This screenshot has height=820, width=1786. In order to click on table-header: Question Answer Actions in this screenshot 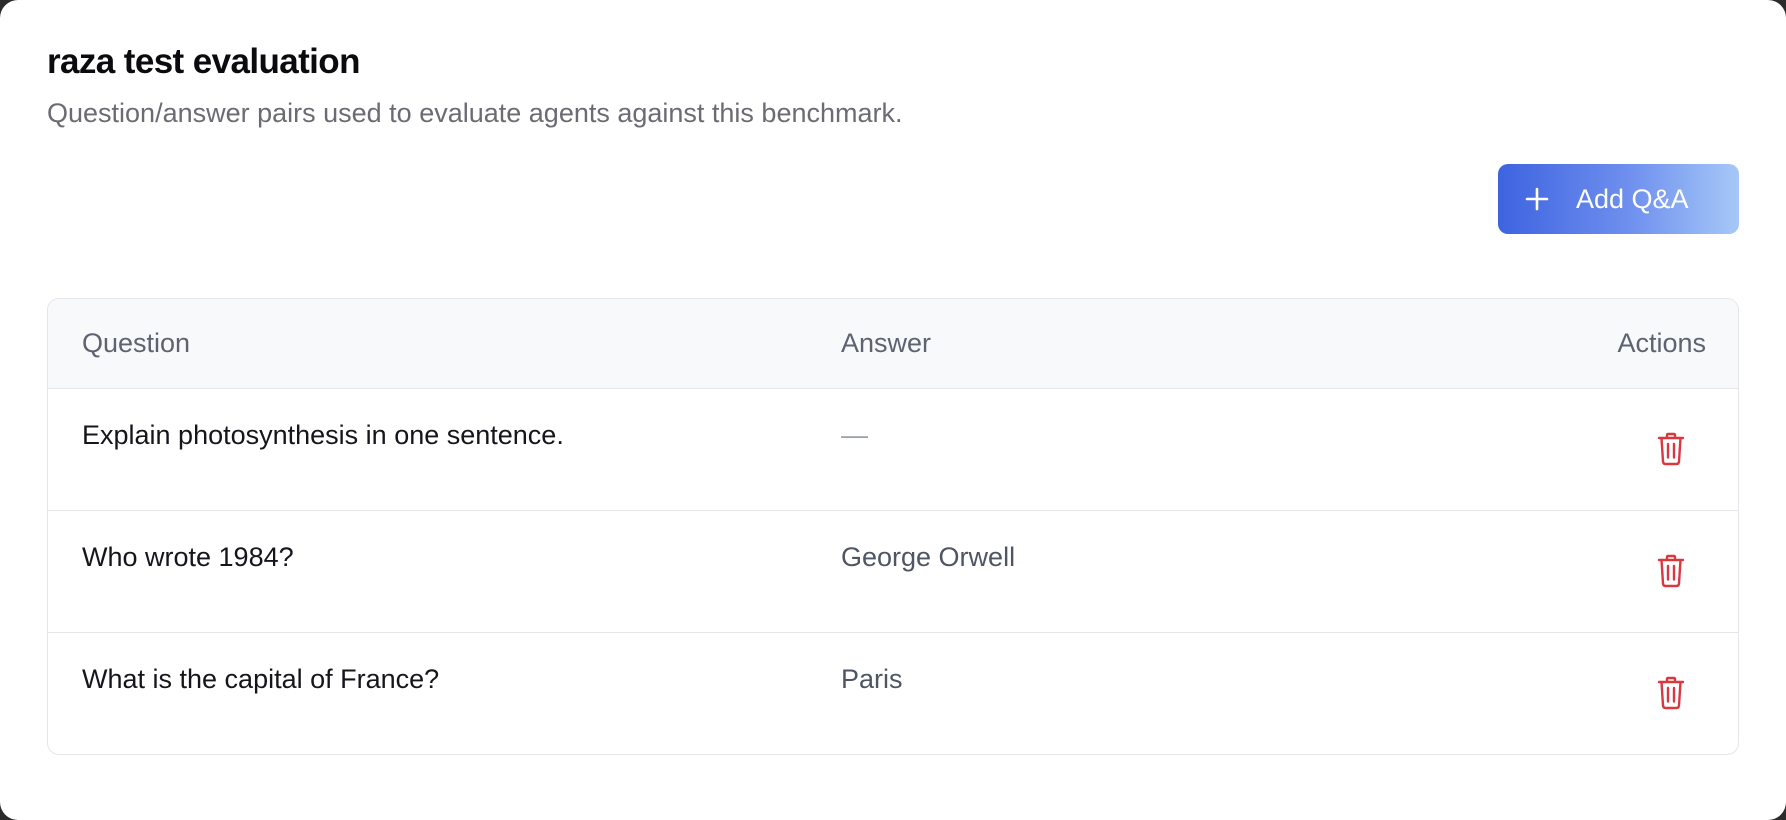, I will do `click(893, 344)`.